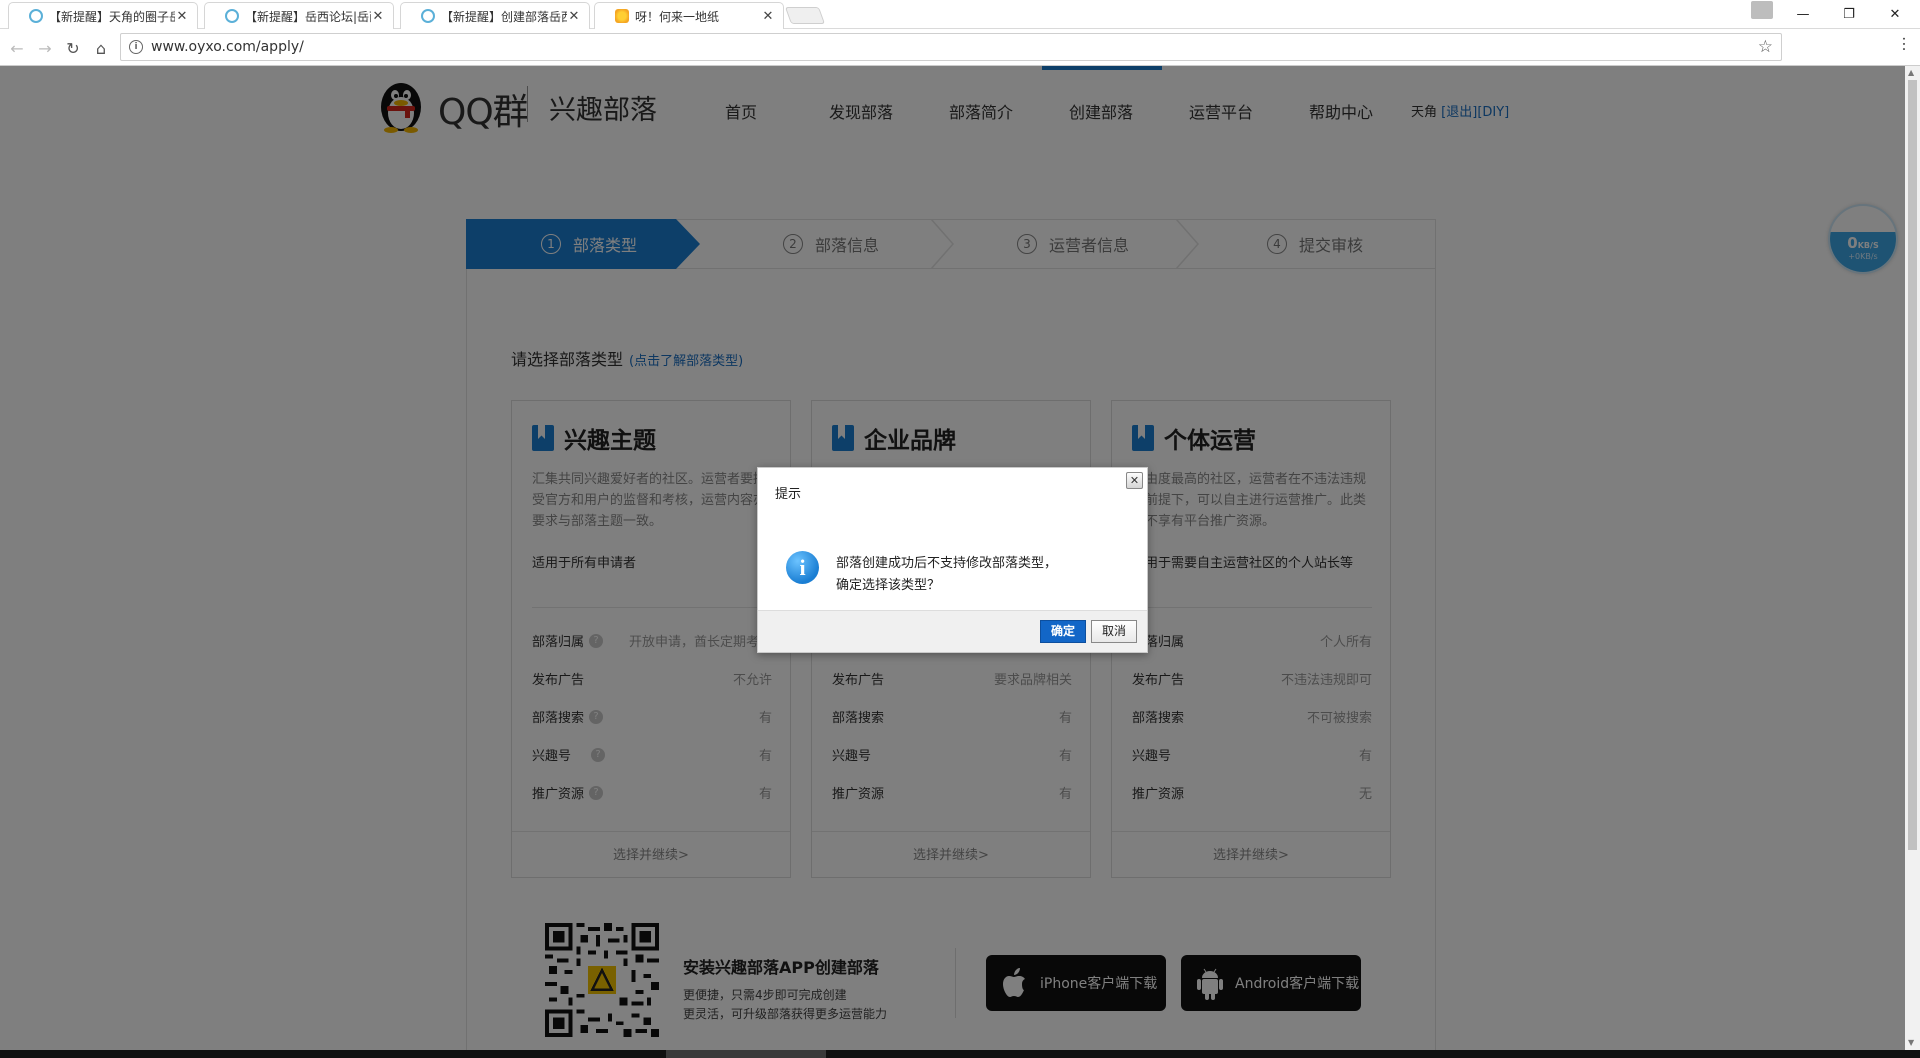 This screenshot has height=1058, width=1920. I want to click on forward-icon: →, so click(45, 48).